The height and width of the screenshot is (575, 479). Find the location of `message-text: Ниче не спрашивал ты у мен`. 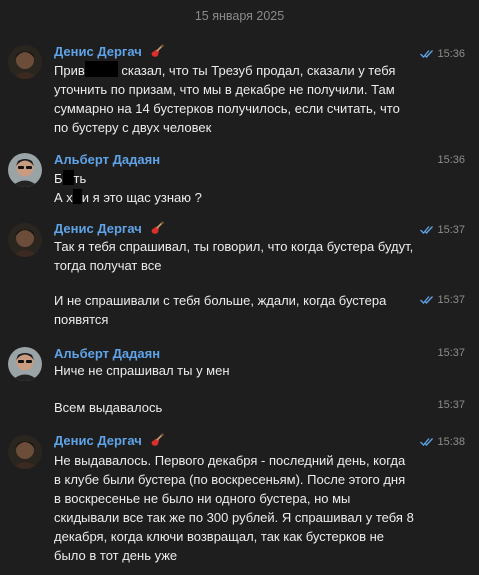

message-text: Ниче не спрашивал ты у мен is located at coordinates (142, 370).